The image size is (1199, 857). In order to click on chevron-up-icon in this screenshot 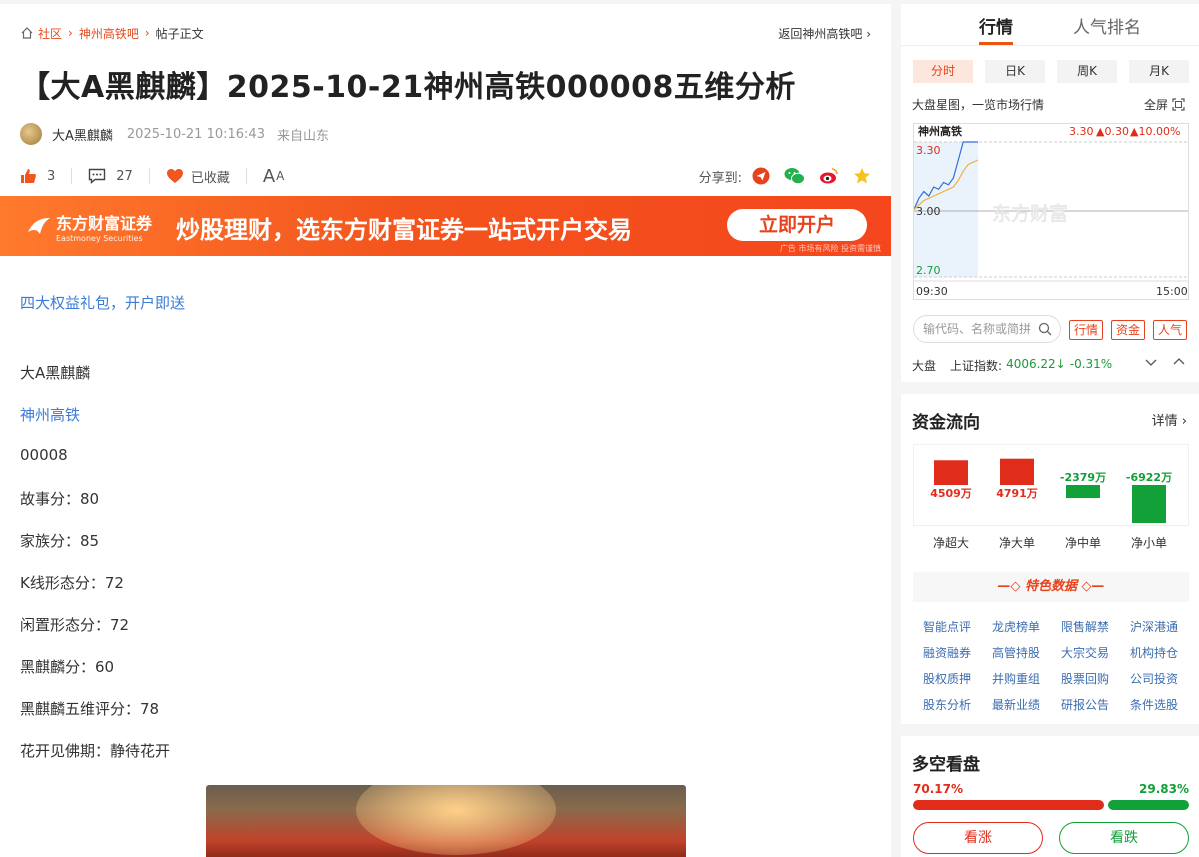, I will do `click(1179, 362)`.